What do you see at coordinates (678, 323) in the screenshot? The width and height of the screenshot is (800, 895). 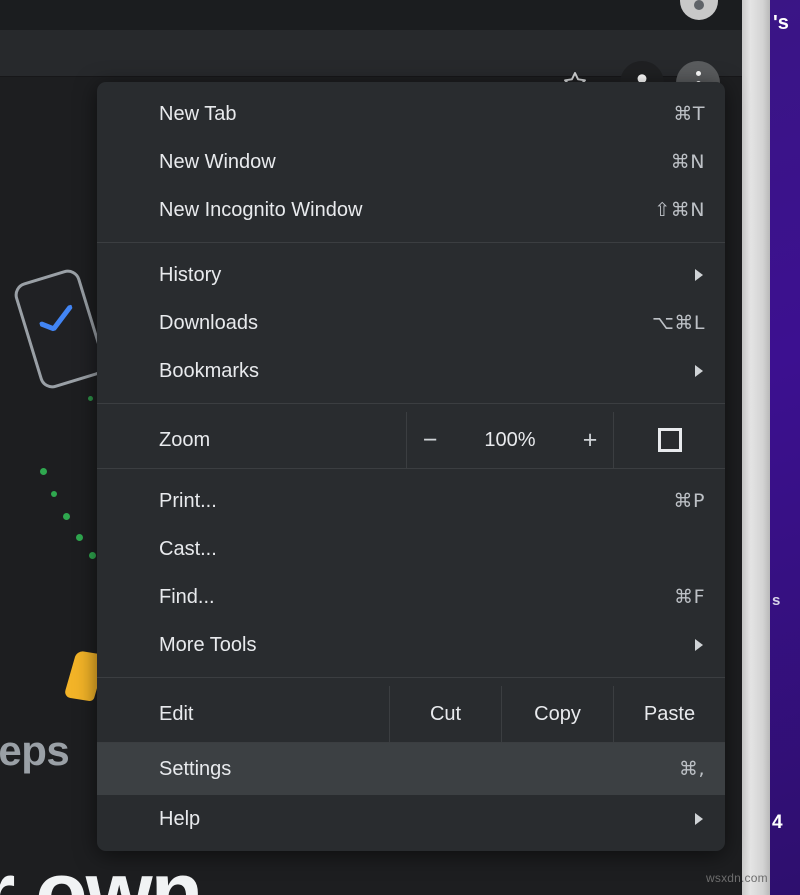 I see `menu-item-shortcut: ⌥⌘L` at bounding box center [678, 323].